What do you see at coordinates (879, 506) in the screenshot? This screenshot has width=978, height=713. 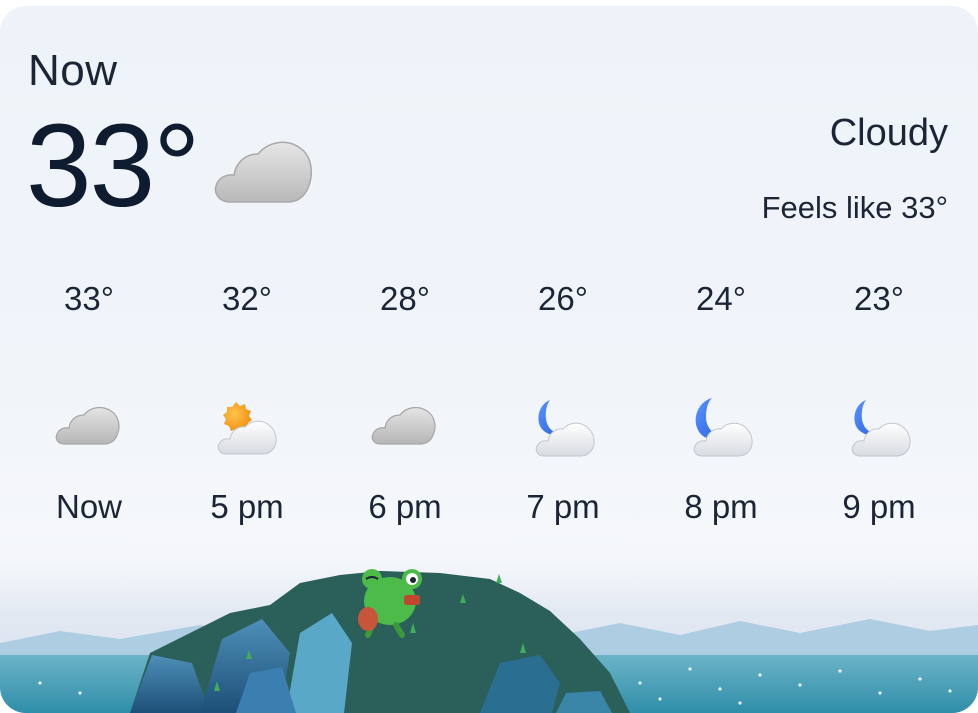 I see `hourly-time: 9 pm` at bounding box center [879, 506].